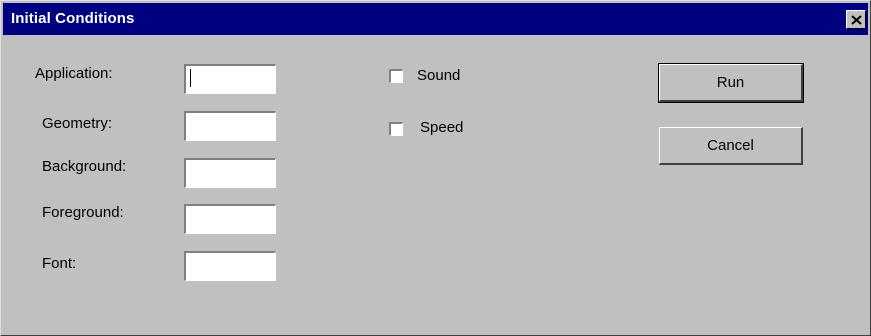  I want to click on font-label: Font:, so click(59, 263).